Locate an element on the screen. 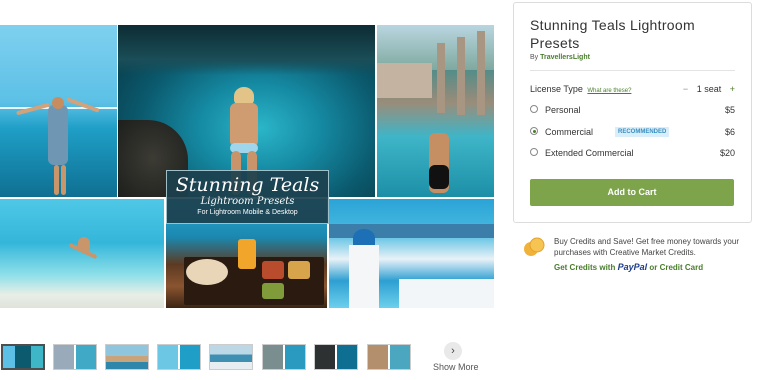 This screenshot has width=776, height=380. get-credits-prefix: Get Credits with is located at coordinates (585, 267).